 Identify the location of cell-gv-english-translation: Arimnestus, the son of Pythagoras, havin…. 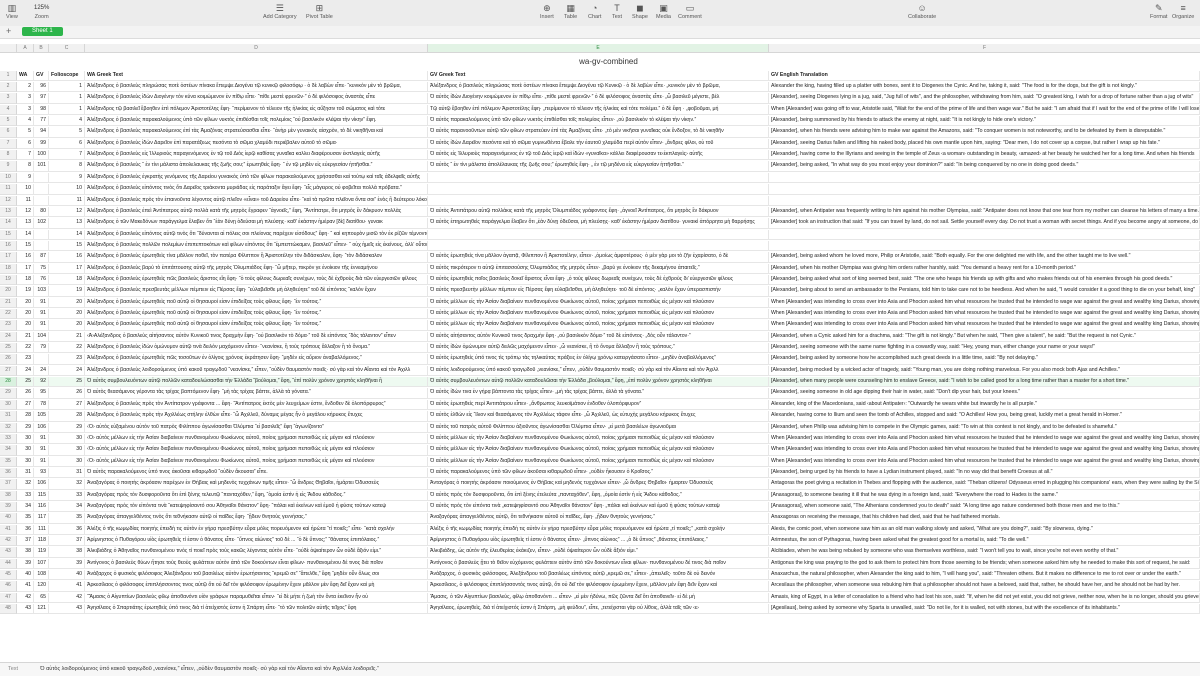
(984, 541).